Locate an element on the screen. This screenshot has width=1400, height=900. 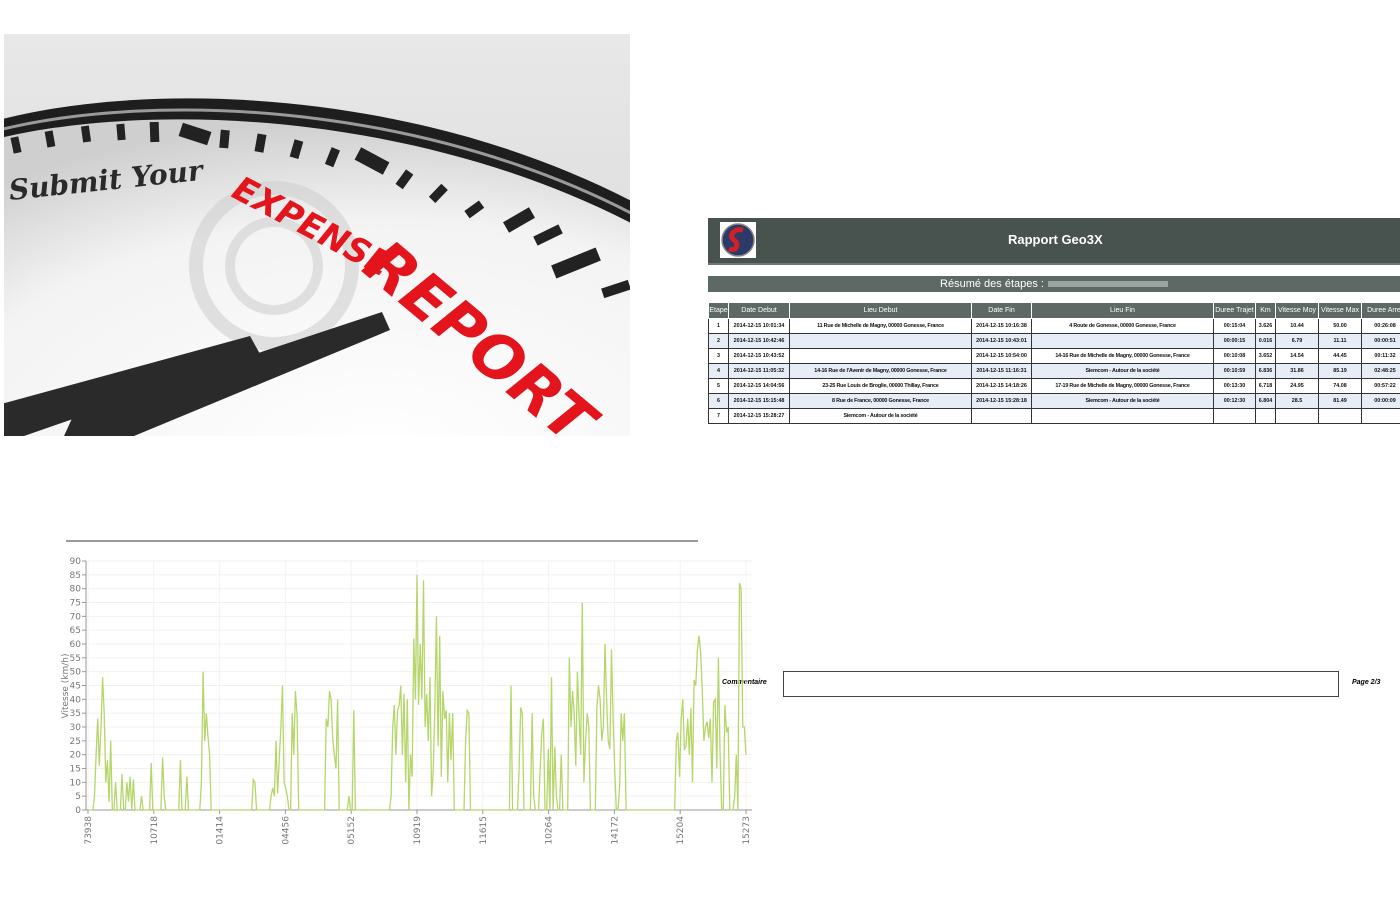
y-axis-ticks: 0 5 10 15 20 25 30 35 40 45 50 55 60 65 70 75 80 85 90 is located at coordinates (78, 686).